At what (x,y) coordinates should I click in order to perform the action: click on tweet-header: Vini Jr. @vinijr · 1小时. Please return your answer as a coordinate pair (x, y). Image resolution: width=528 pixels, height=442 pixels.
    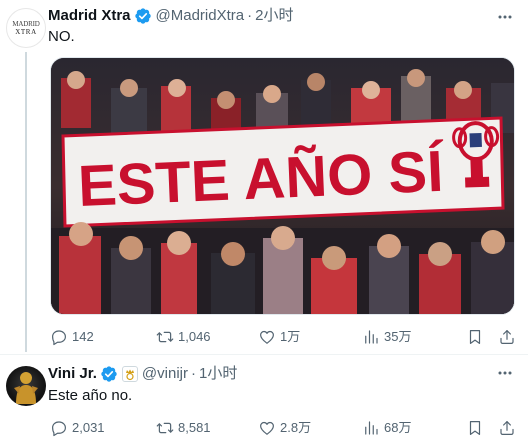
    Looking at the image, I should click on (142, 374).